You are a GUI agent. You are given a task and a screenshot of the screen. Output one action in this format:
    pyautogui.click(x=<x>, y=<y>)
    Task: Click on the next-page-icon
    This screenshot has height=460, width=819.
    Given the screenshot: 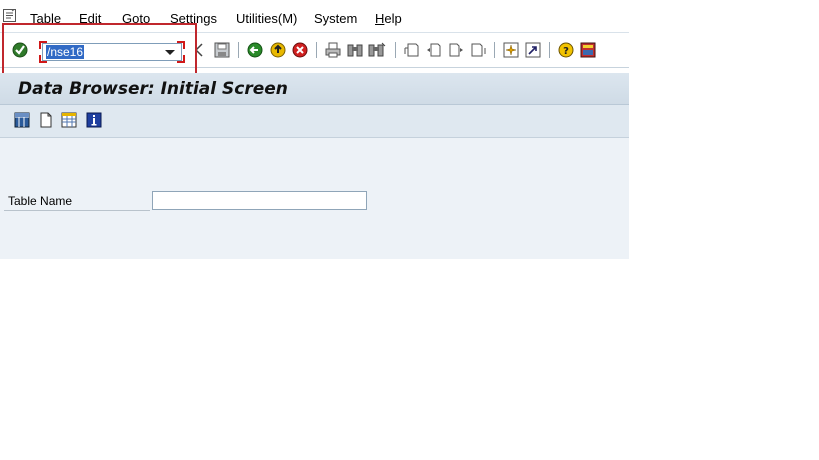 What is the action you would take?
    pyautogui.click(x=456, y=50)
    